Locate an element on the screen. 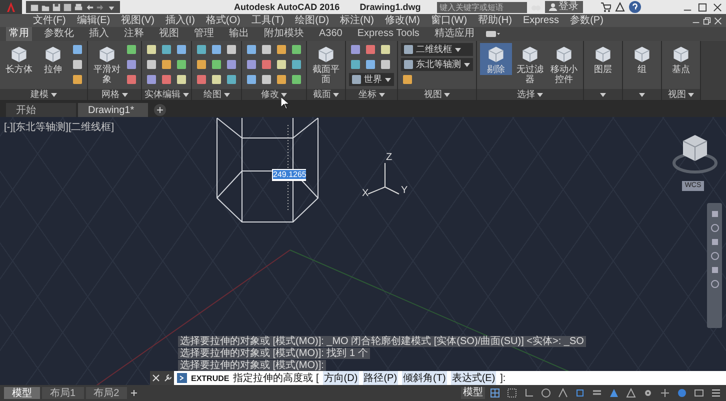 The width and height of the screenshot is (726, 401). undo-icon is located at coordinates (89, 7).